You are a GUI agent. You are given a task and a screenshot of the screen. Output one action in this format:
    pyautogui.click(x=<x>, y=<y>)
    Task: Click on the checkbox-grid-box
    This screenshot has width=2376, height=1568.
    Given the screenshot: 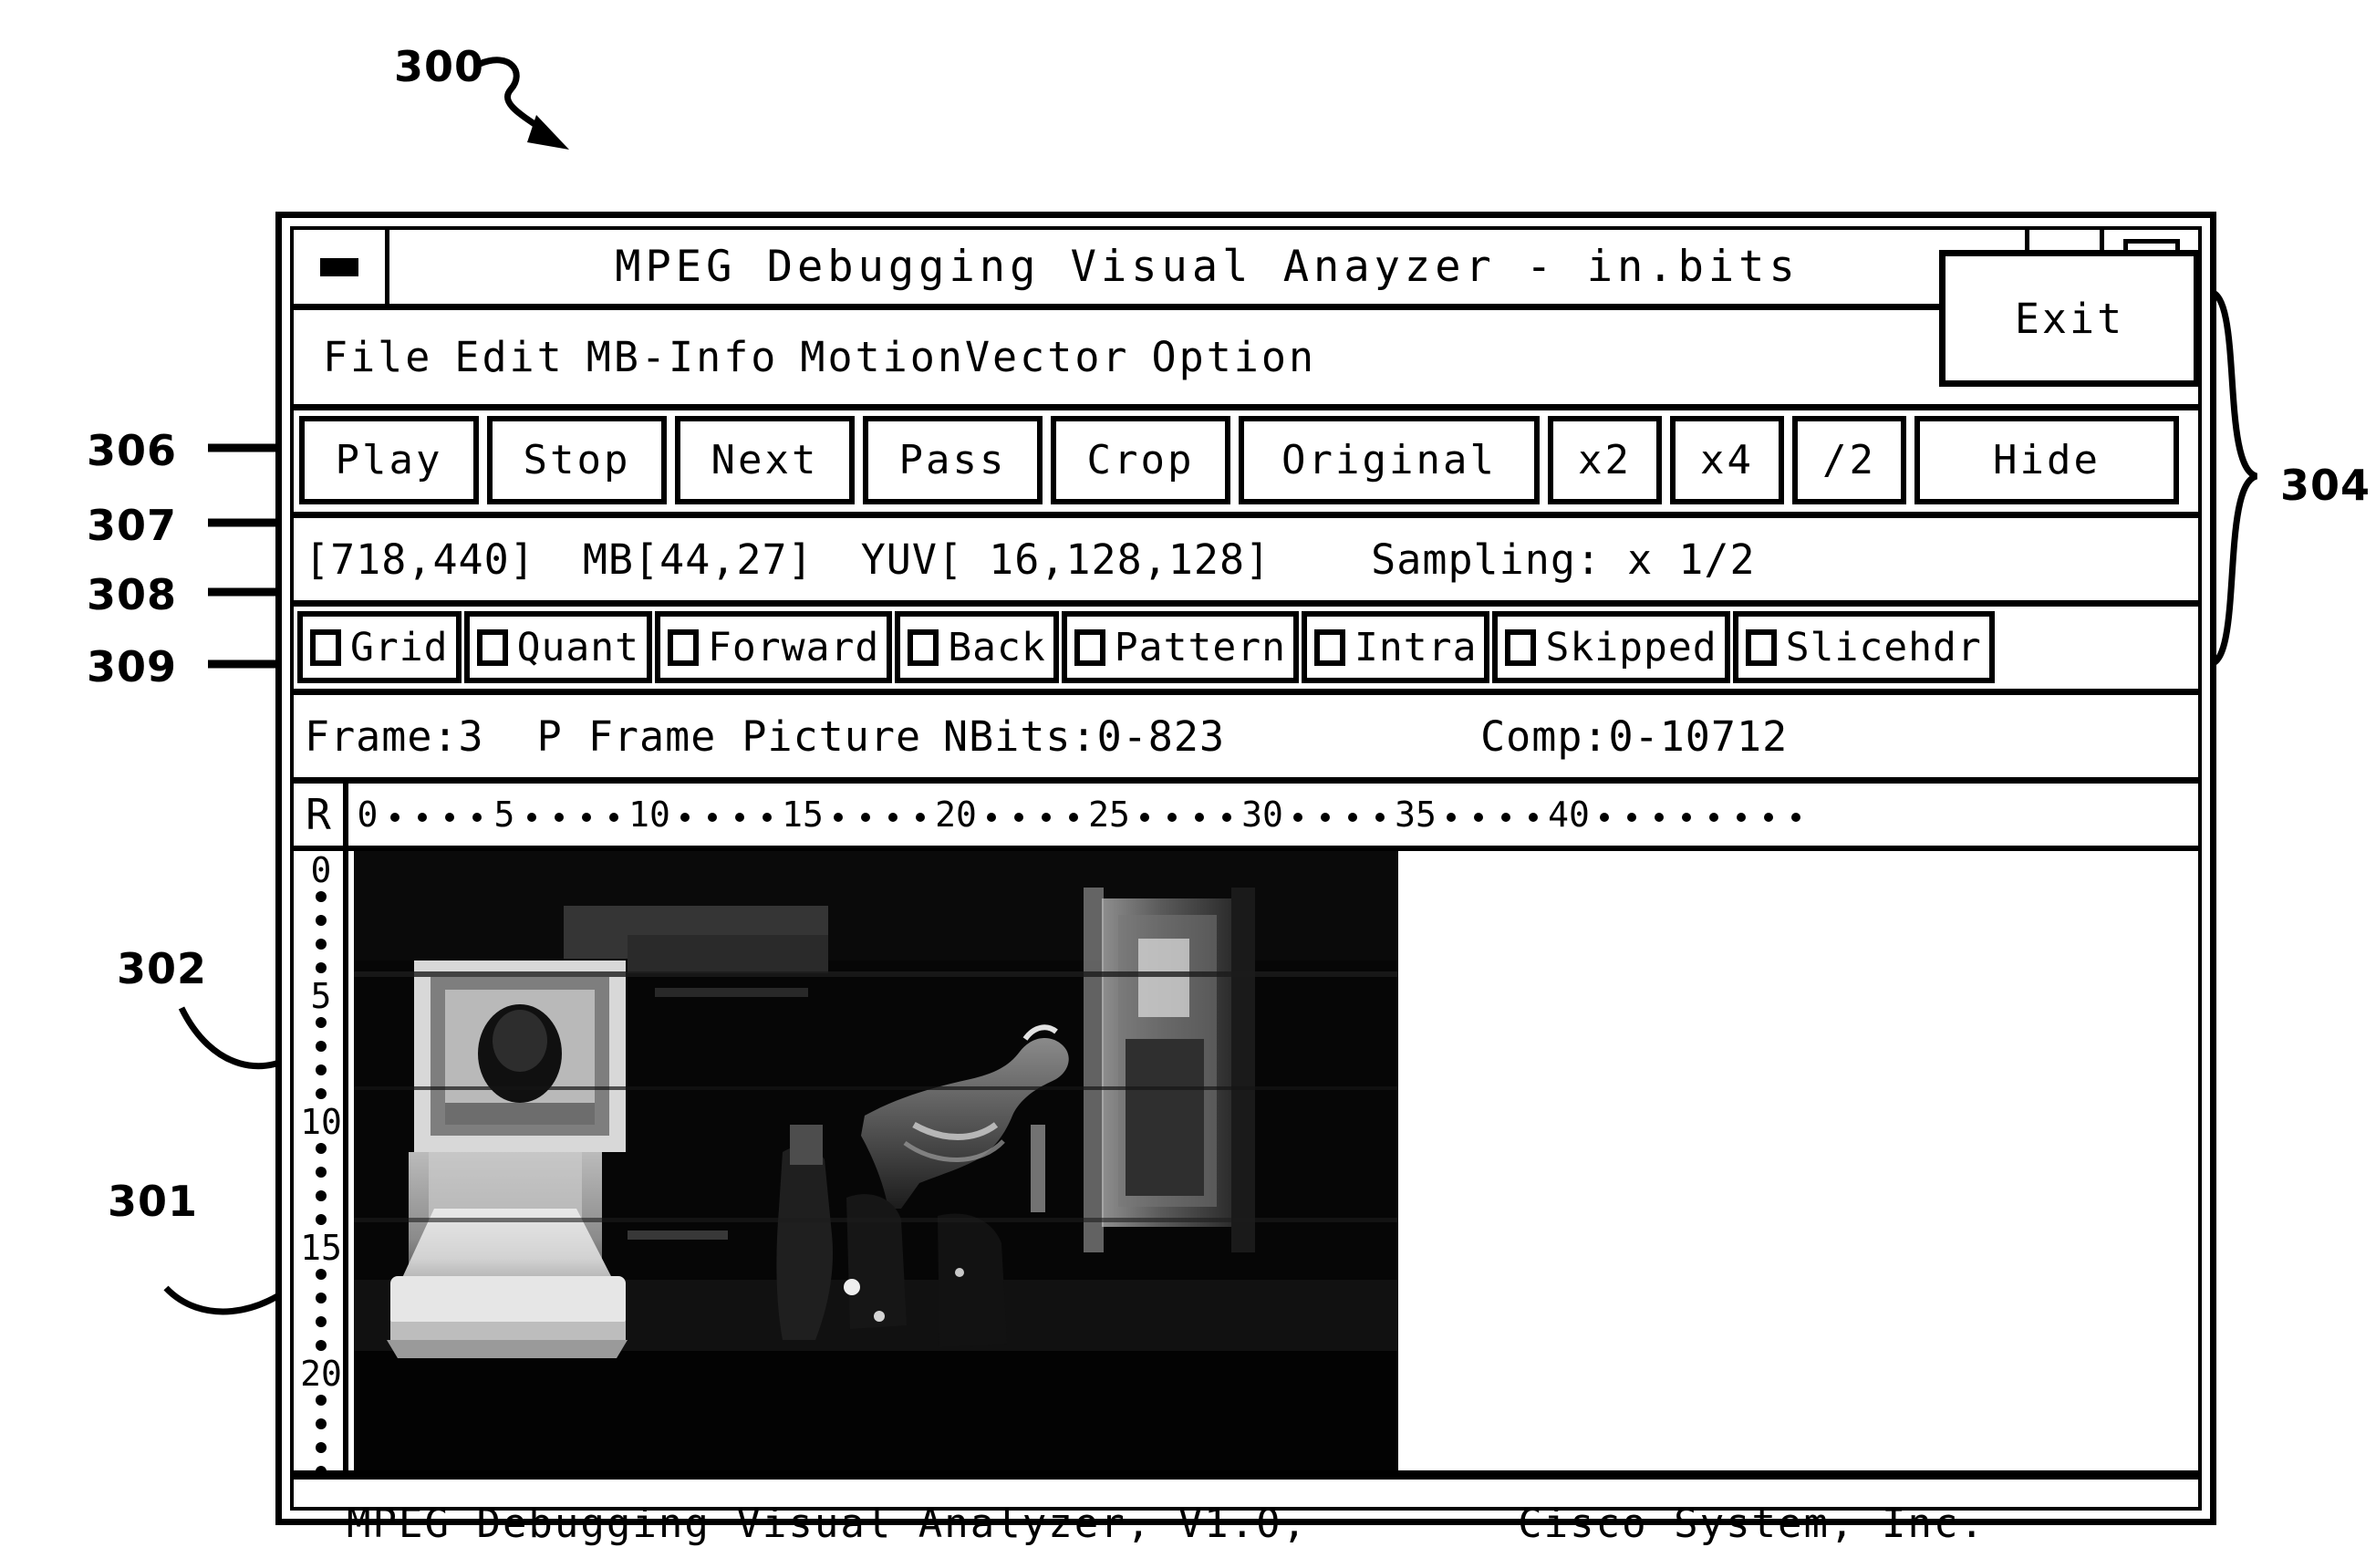 What is the action you would take?
    pyautogui.click(x=325, y=647)
    